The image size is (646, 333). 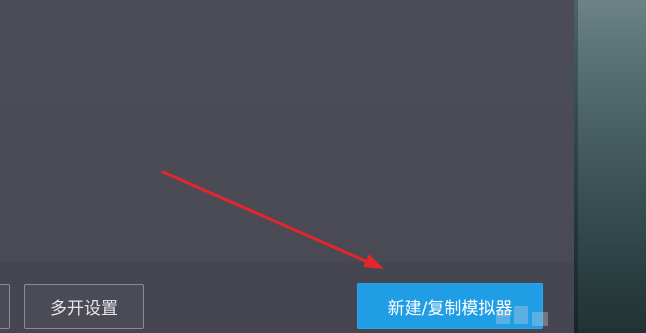 I want to click on multi-open-settings-button: 多开设置, so click(x=84, y=306).